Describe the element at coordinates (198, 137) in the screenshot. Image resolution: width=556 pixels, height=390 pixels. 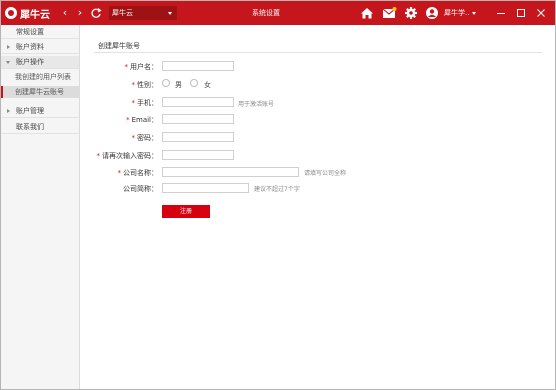
I see `password-field` at that location.